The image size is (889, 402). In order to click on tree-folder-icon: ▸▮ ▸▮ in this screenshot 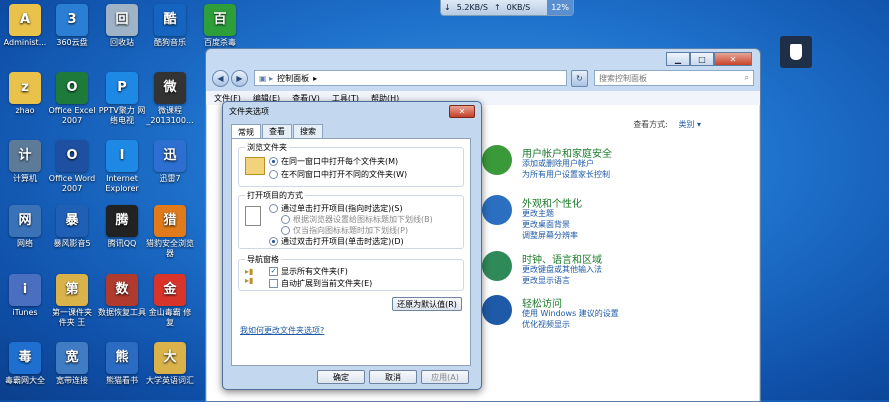, I will do `click(249, 276)`.